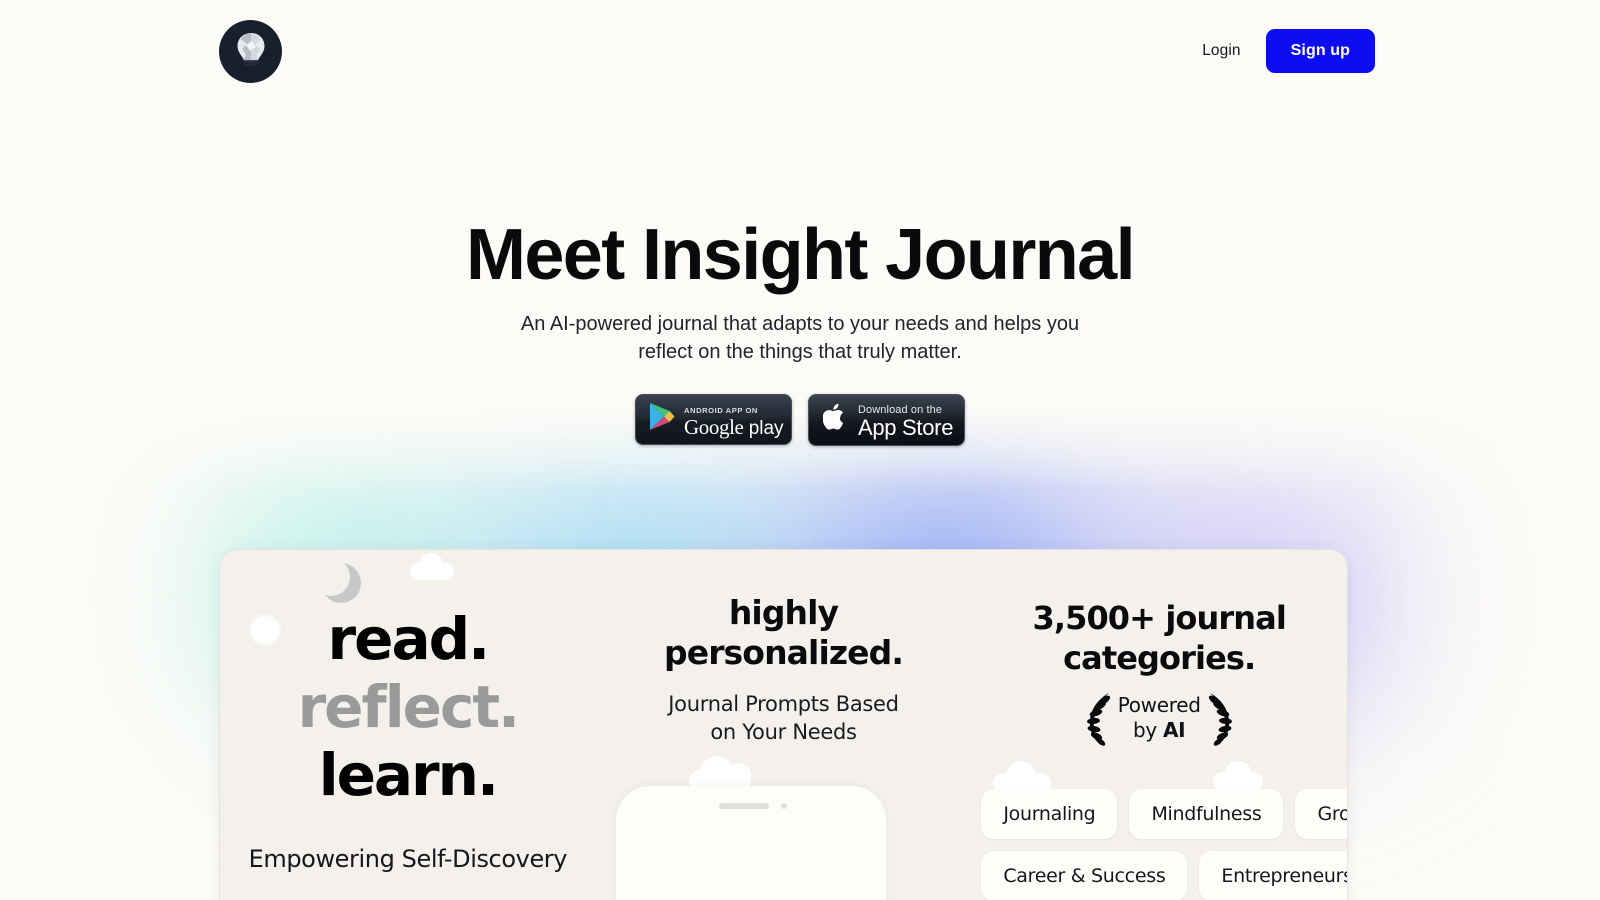 This screenshot has width=1600, height=900. Describe the element at coordinates (743, 806) in the screenshot. I see `phone-speaker-icon` at that location.